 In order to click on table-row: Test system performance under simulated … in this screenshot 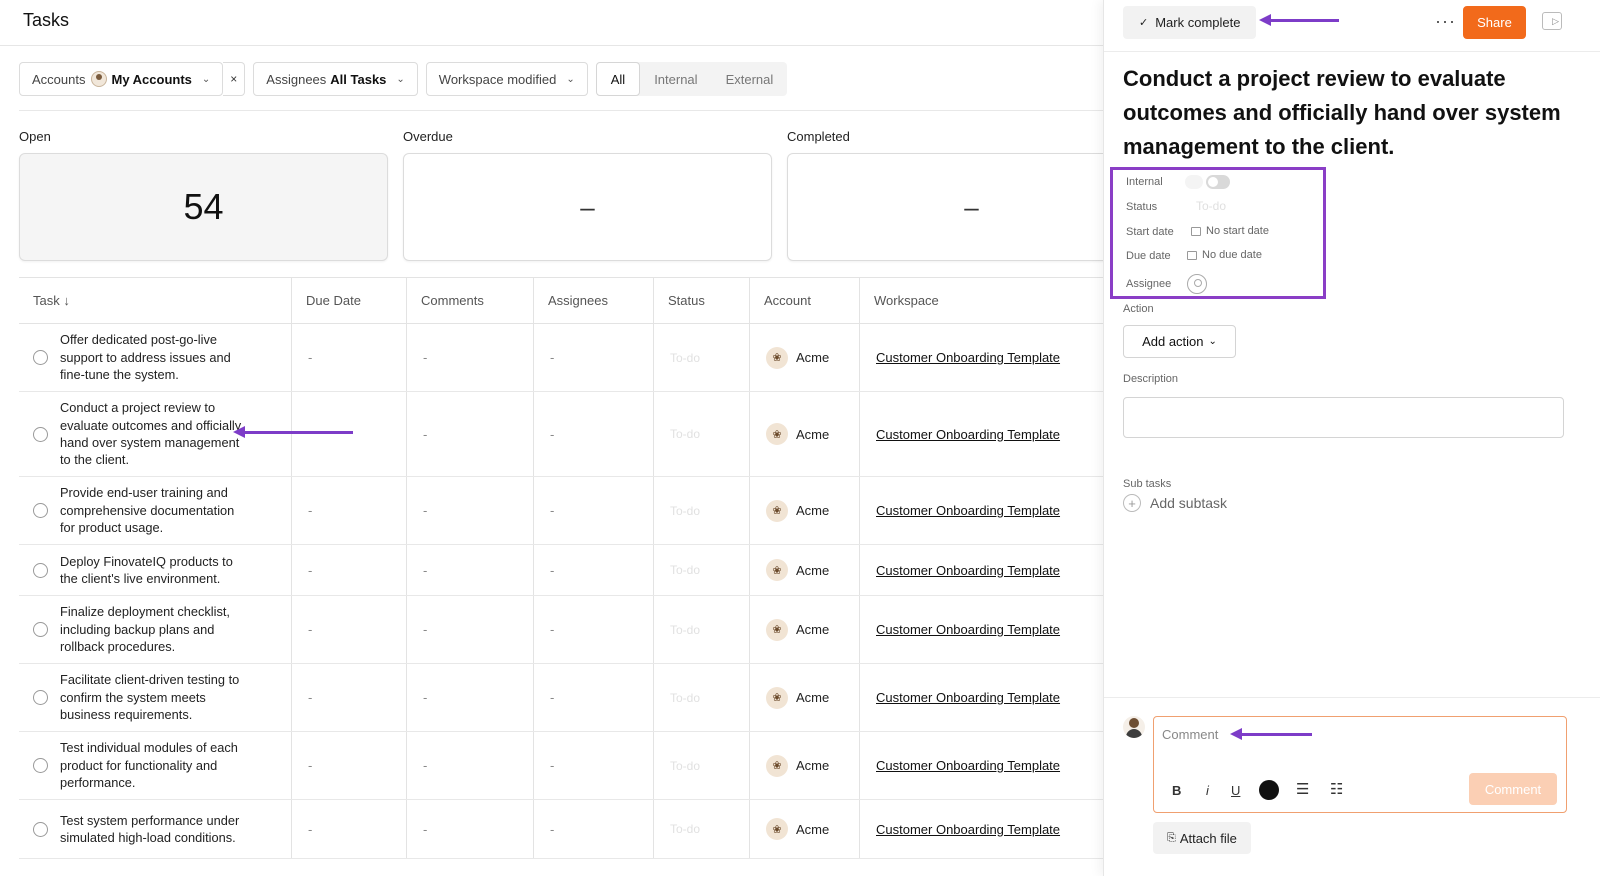, I will do `click(571, 829)`.